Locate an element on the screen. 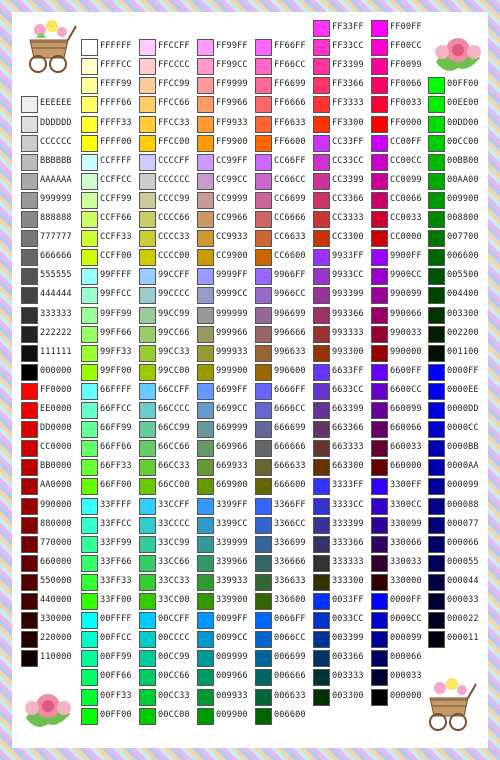 The height and width of the screenshot is (760, 500). hex-label: 111111 is located at coordinates (56, 351).